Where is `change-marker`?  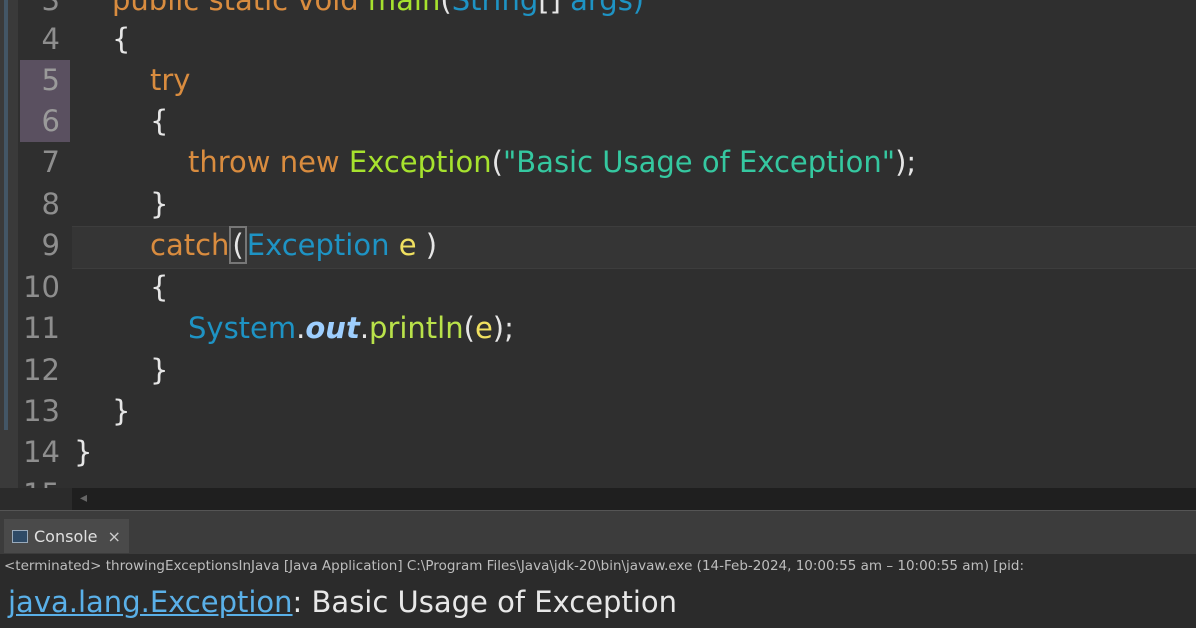
change-marker is located at coordinates (6, 215).